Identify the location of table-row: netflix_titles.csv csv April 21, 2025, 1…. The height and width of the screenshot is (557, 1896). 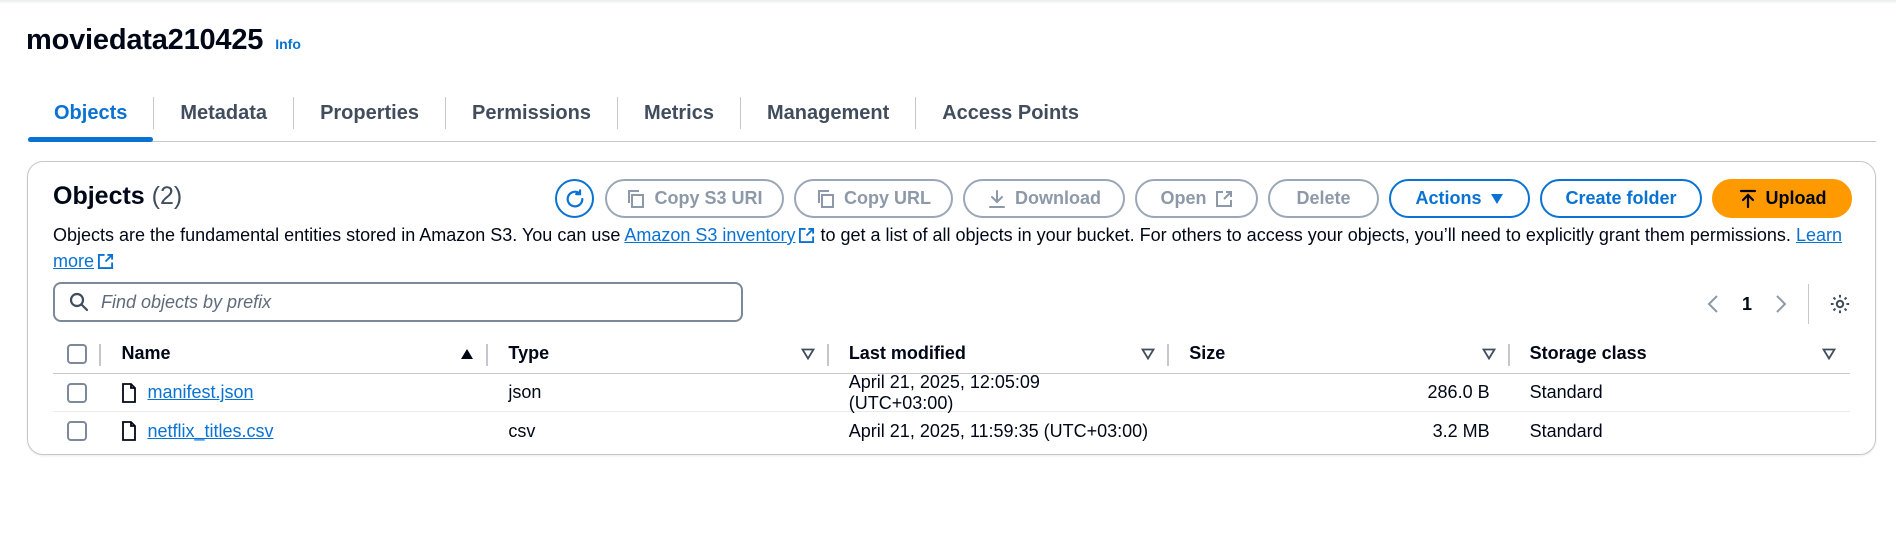
(951, 431).